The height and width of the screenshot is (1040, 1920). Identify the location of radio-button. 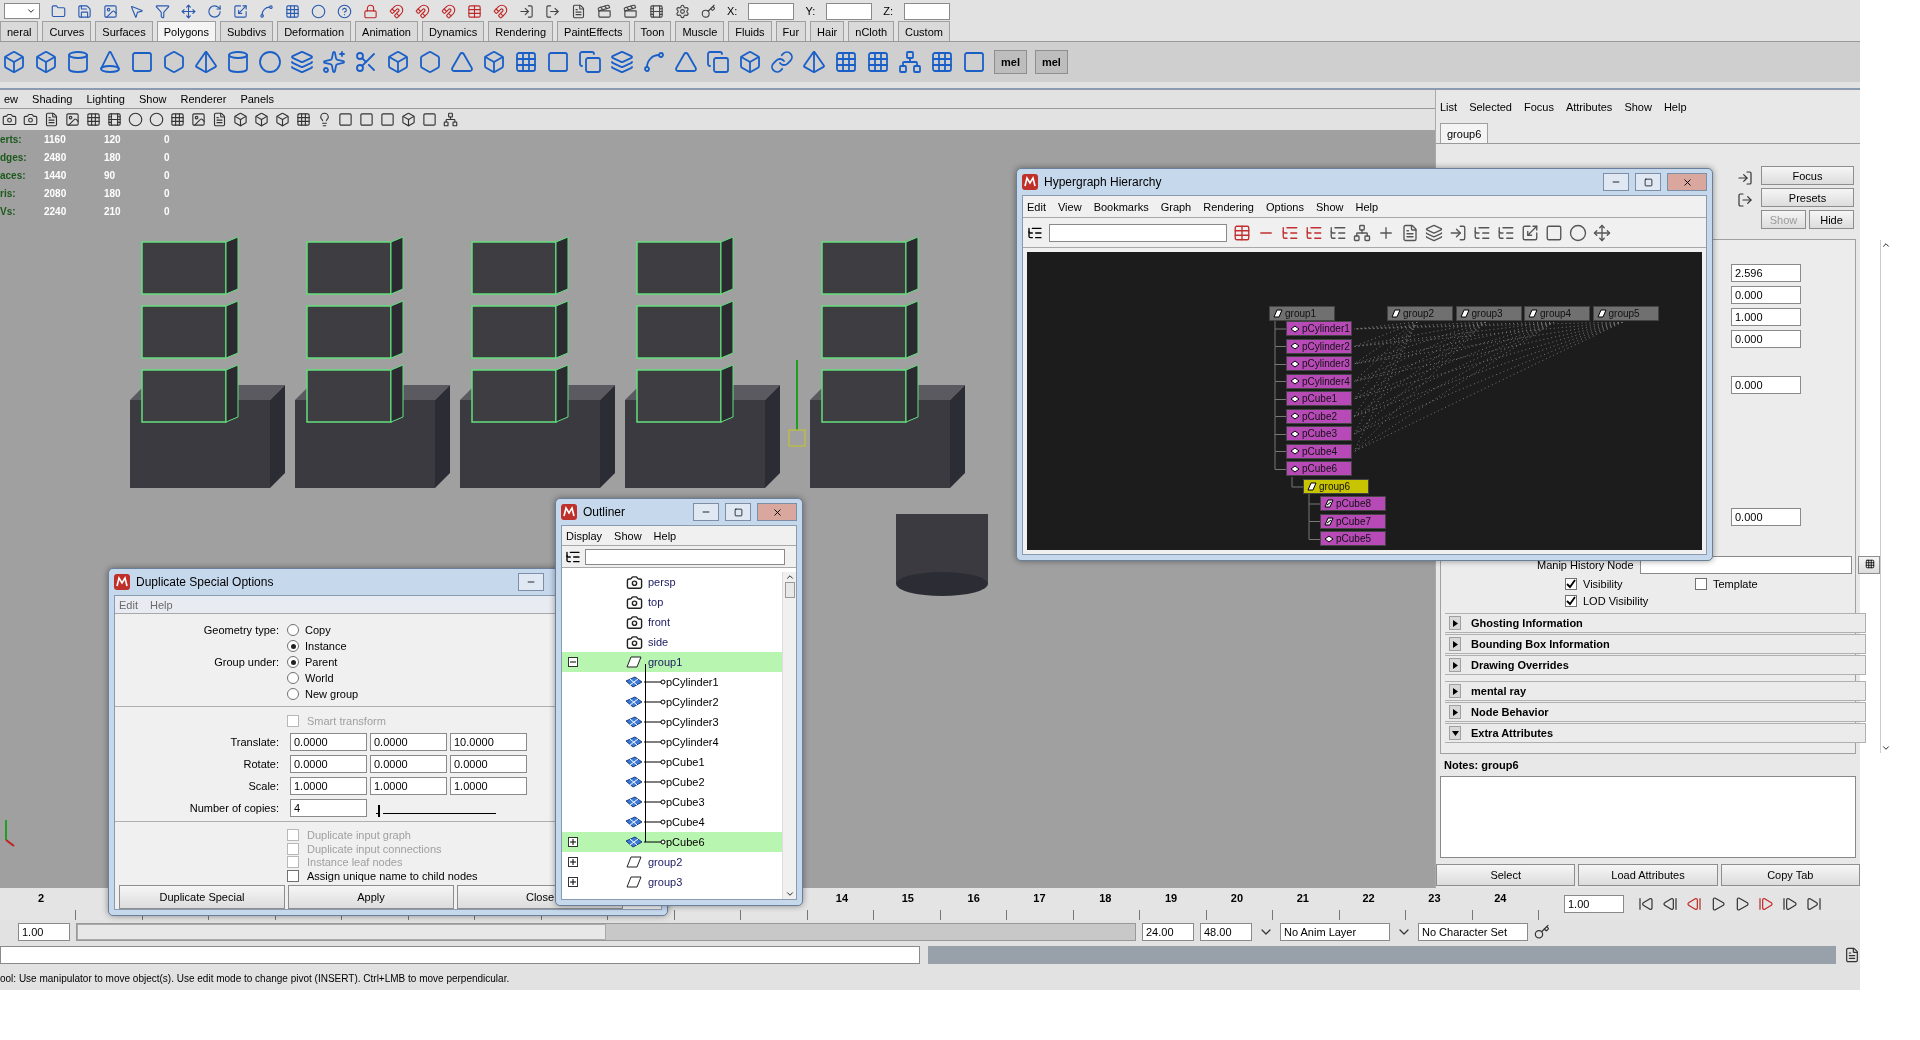
(293, 646).